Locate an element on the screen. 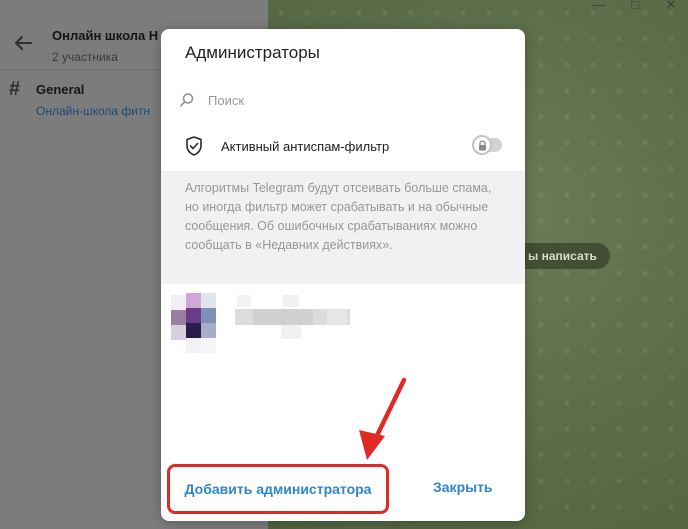 The width and height of the screenshot is (688, 529). hashtag-icon: # is located at coordinates (15, 89).